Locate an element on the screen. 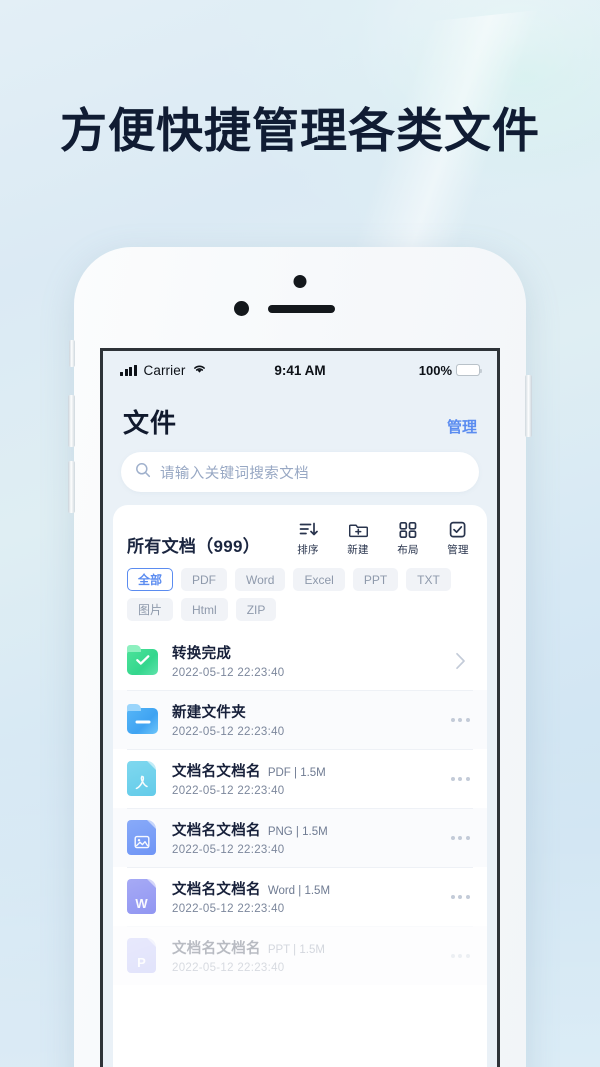 The height and width of the screenshot is (1067, 600). checkbox-check-icon is located at coordinates (458, 529).